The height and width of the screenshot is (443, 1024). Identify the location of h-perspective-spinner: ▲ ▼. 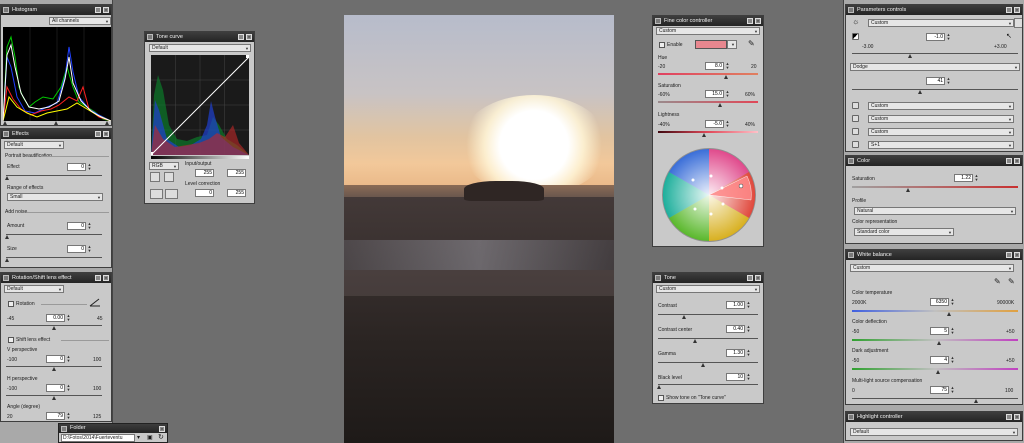
(68, 388).